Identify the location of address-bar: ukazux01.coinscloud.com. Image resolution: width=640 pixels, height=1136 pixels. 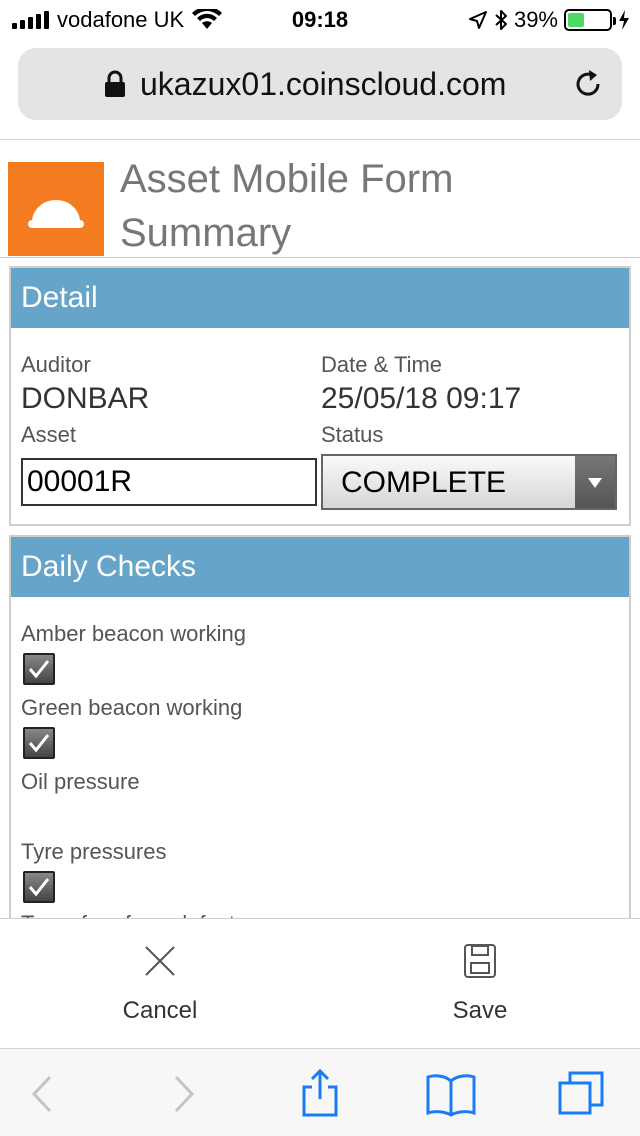
(320, 84).